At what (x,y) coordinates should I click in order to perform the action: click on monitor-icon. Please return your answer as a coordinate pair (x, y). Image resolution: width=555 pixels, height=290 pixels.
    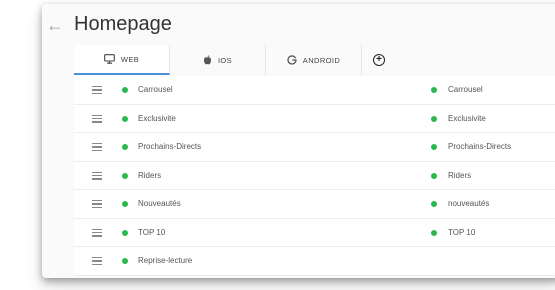
    Looking at the image, I should click on (109, 59).